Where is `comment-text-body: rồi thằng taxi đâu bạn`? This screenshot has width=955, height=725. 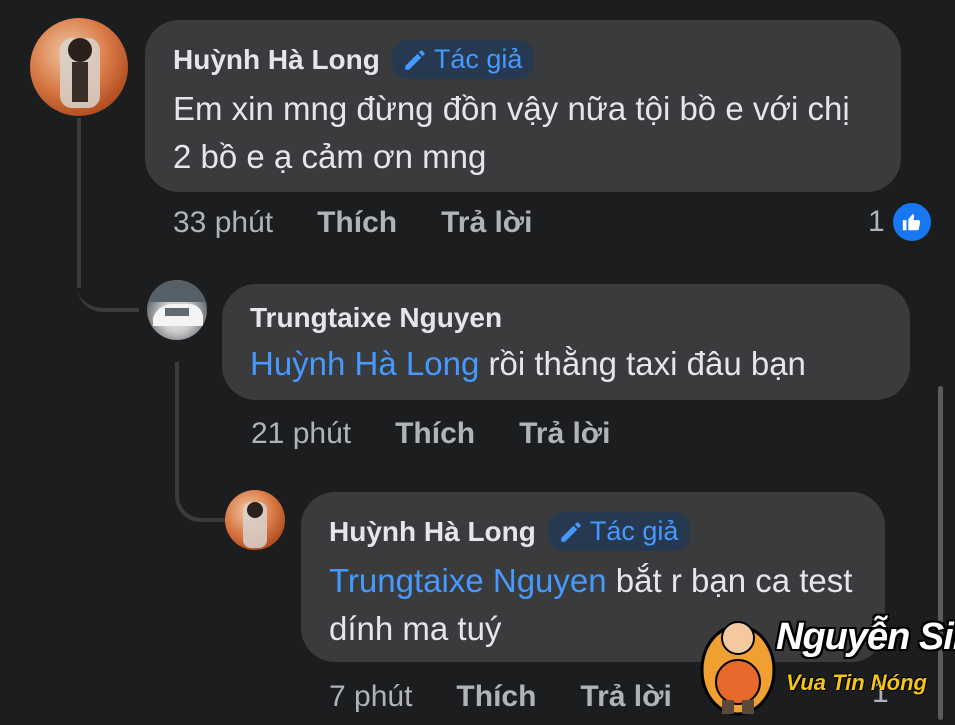
comment-text-body: rồi thằng taxi đâu bạn is located at coordinates (647, 363).